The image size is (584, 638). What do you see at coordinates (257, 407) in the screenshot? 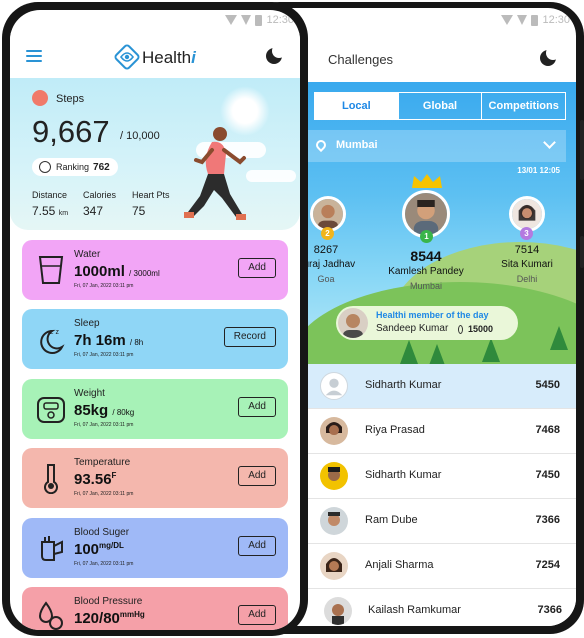
I see `add-weight-button: Add` at bounding box center [257, 407].